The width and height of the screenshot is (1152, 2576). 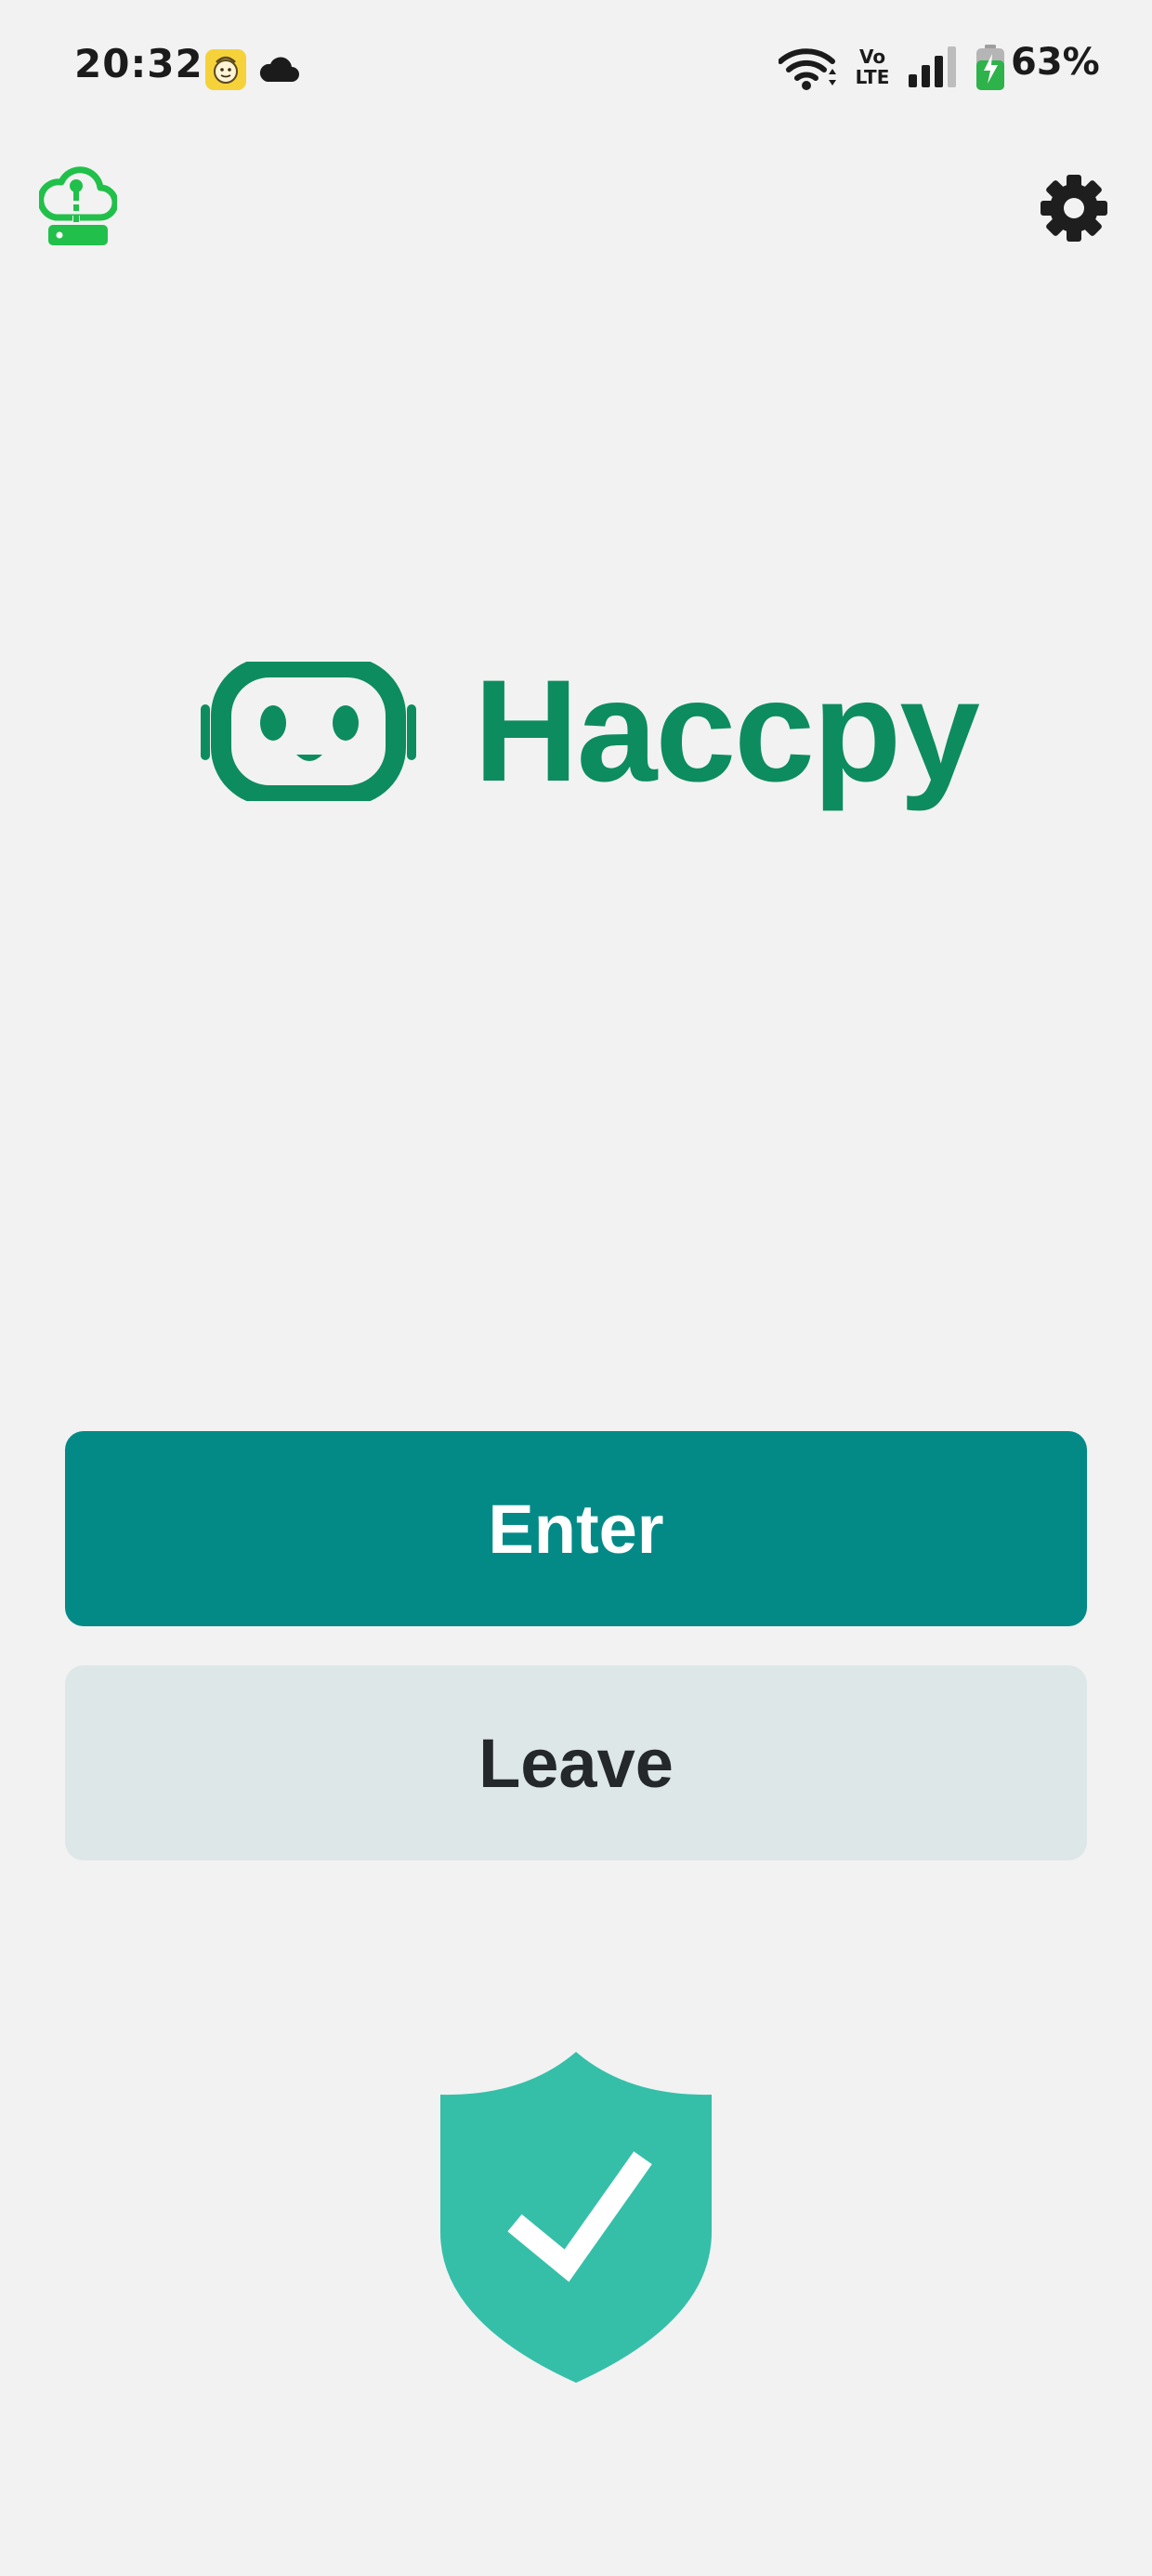 I want to click on shield-check-icon, so click(x=576, y=2217).